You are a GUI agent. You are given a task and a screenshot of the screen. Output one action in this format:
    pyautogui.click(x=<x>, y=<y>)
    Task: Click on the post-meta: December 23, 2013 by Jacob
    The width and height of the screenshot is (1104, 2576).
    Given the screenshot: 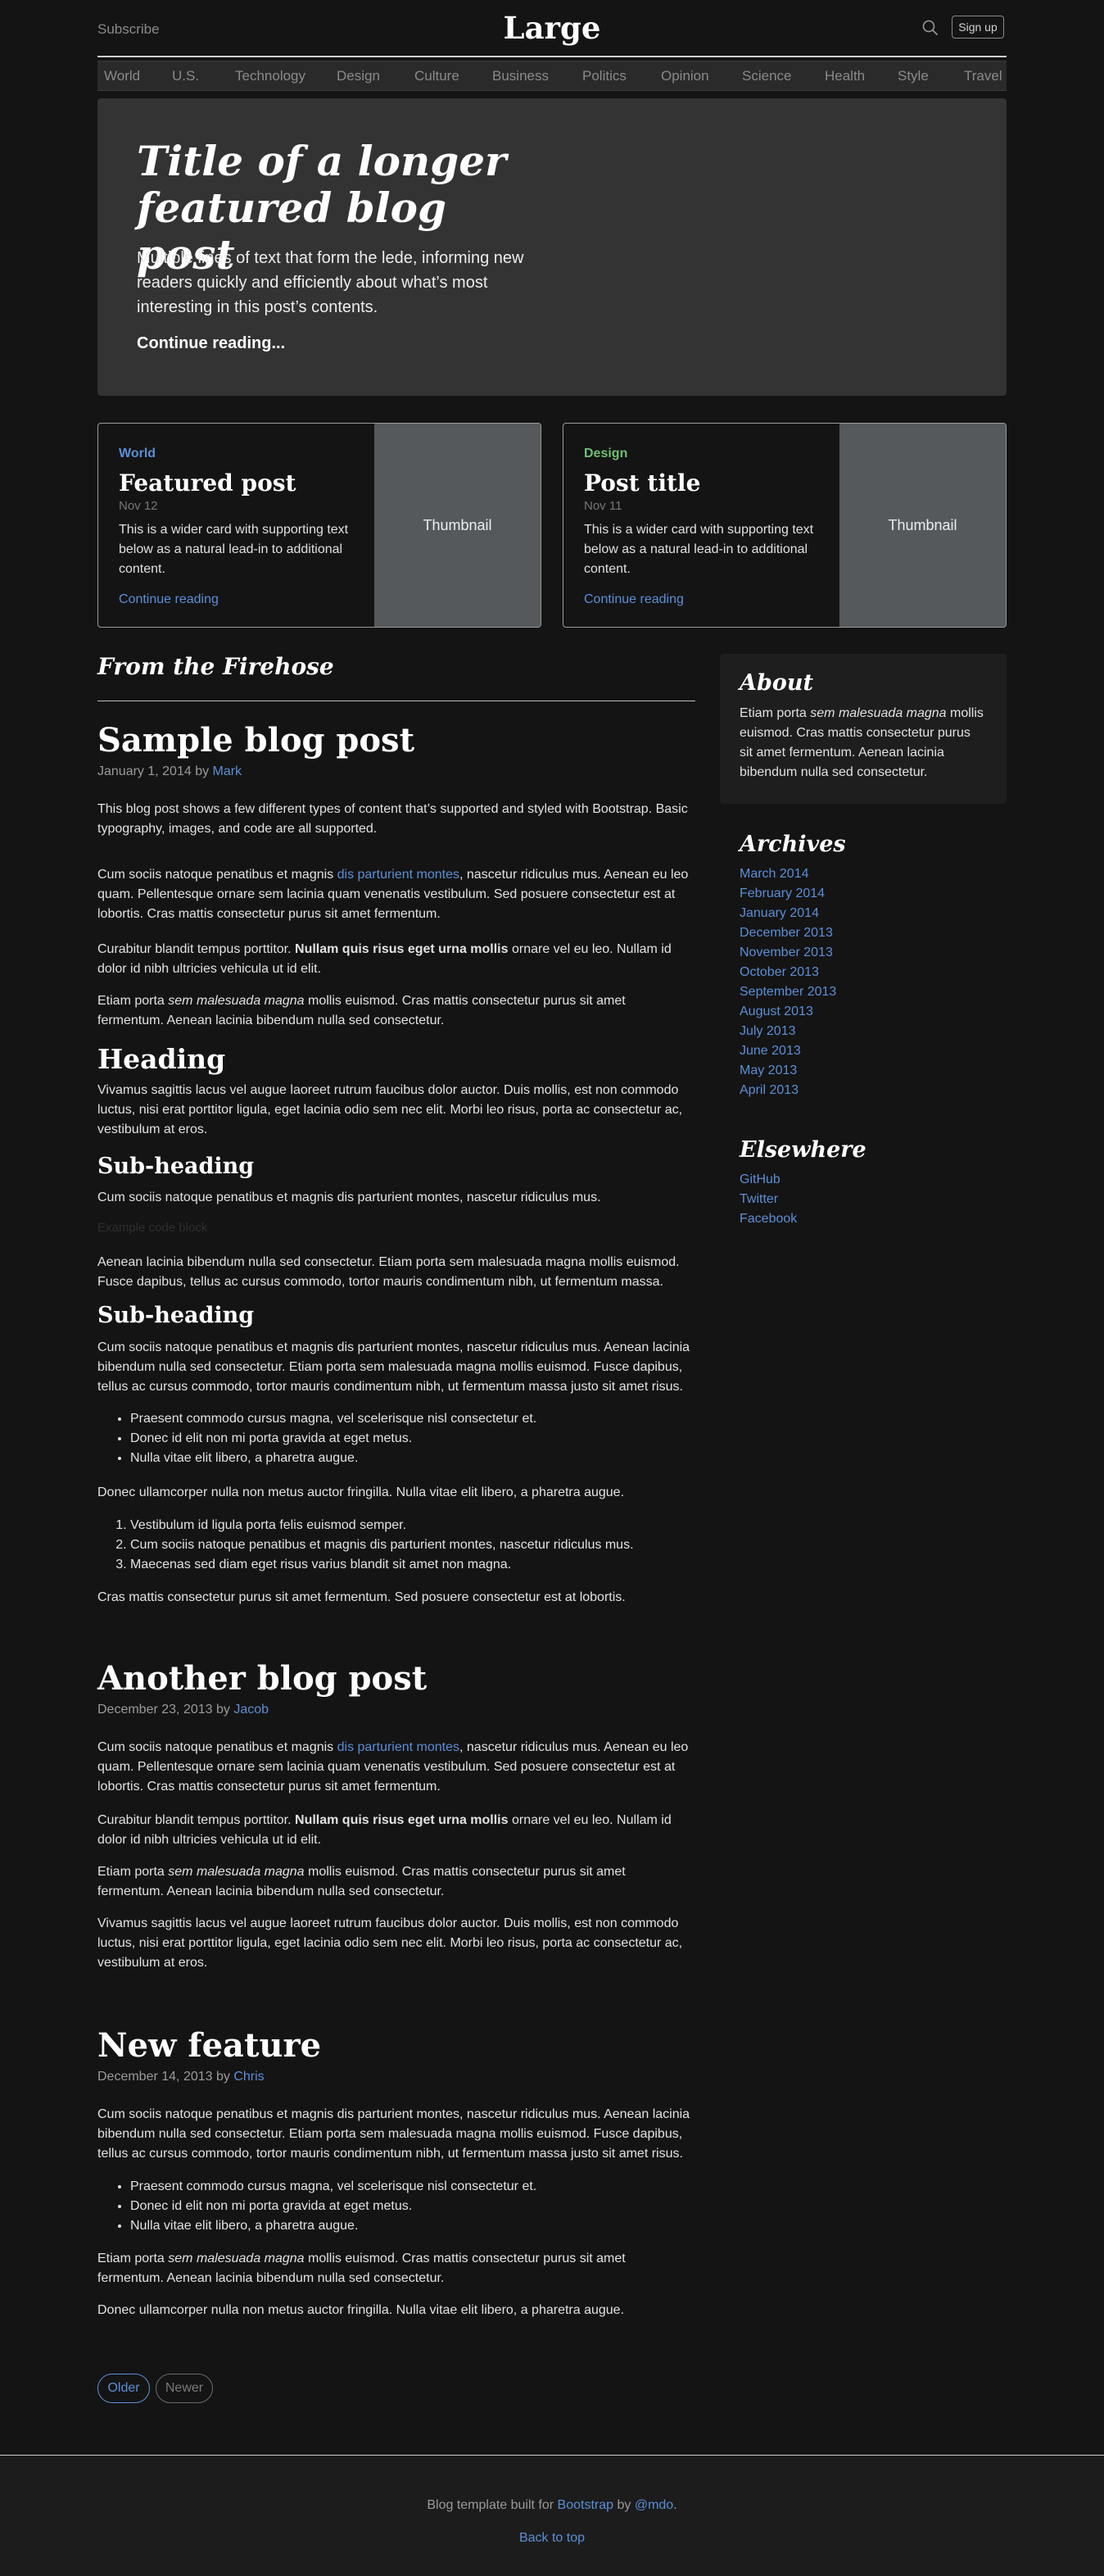 What is the action you would take?
    pyautogui.click(x=183, y=1710)
    